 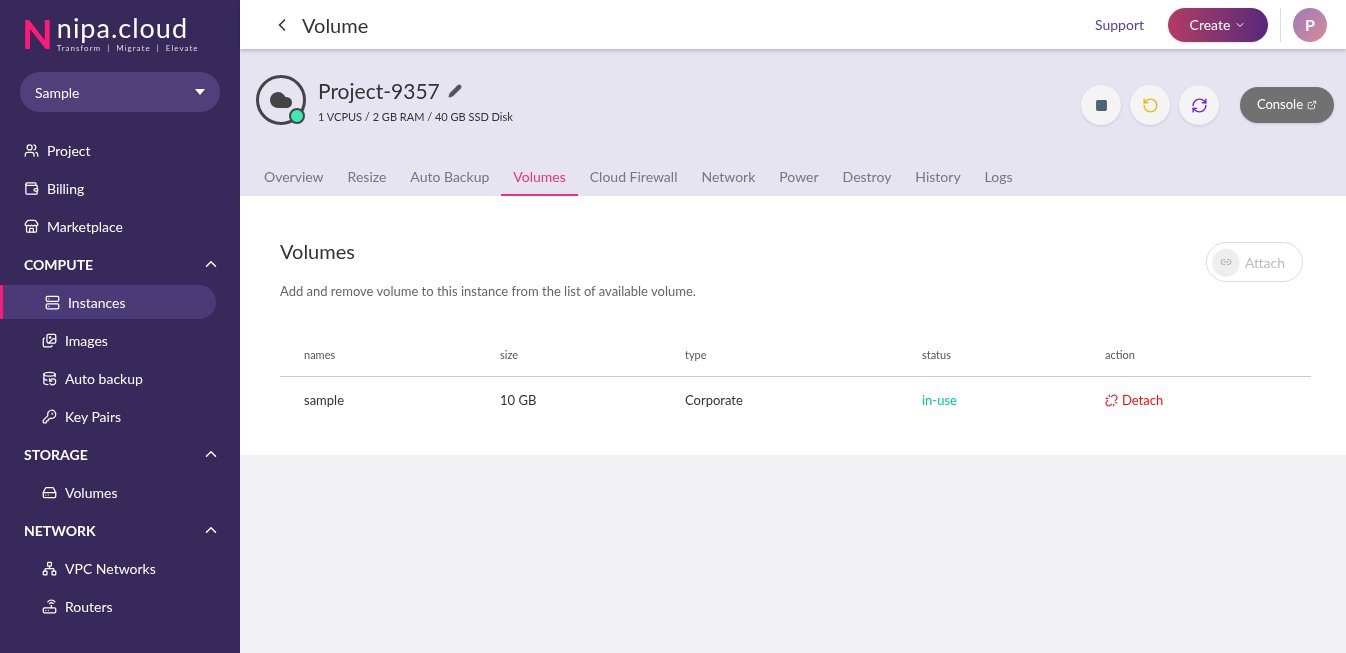 I want to click on table-cell-text: 10 GB, so click(x=519, y=400).